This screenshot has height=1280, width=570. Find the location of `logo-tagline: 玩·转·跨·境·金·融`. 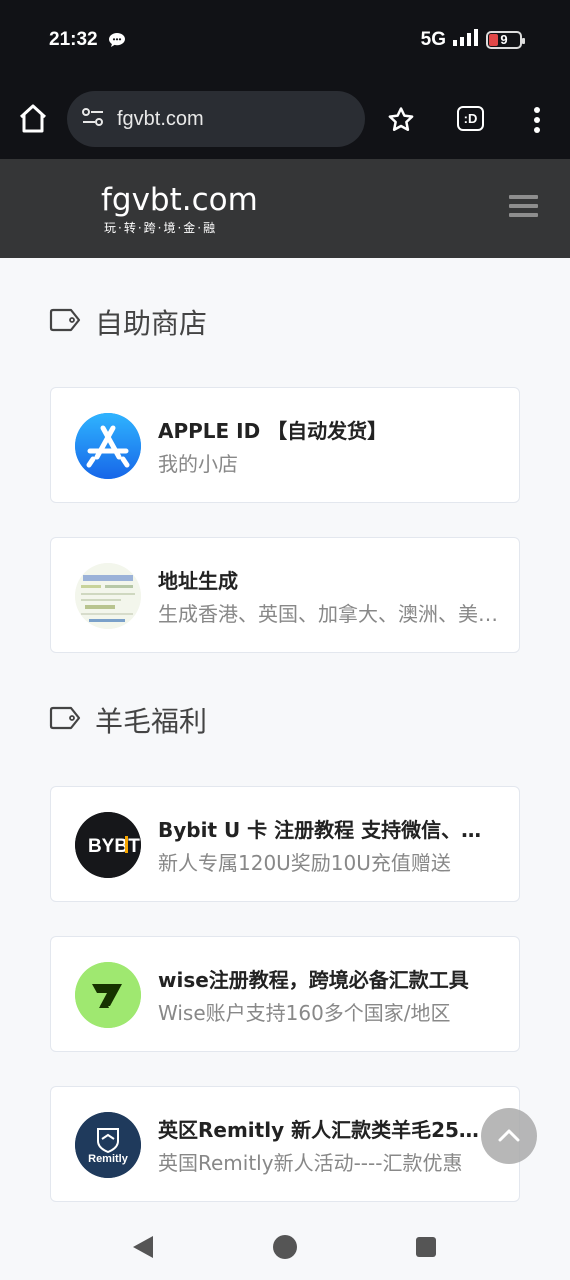

logo-tagline: 玩·转·跨·境·金·融 is located at coordinates (161, 228).